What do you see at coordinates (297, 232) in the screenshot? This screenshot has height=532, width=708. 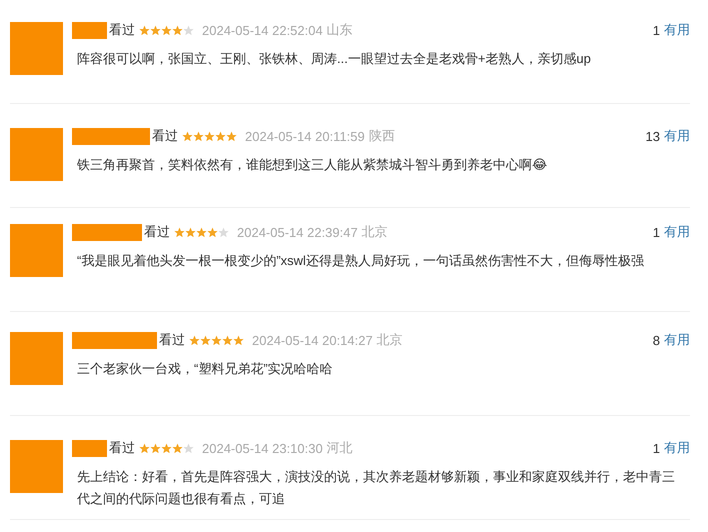 I see `review-time: 2024-05-14 22:39:47` at bounding box center [297, 232].